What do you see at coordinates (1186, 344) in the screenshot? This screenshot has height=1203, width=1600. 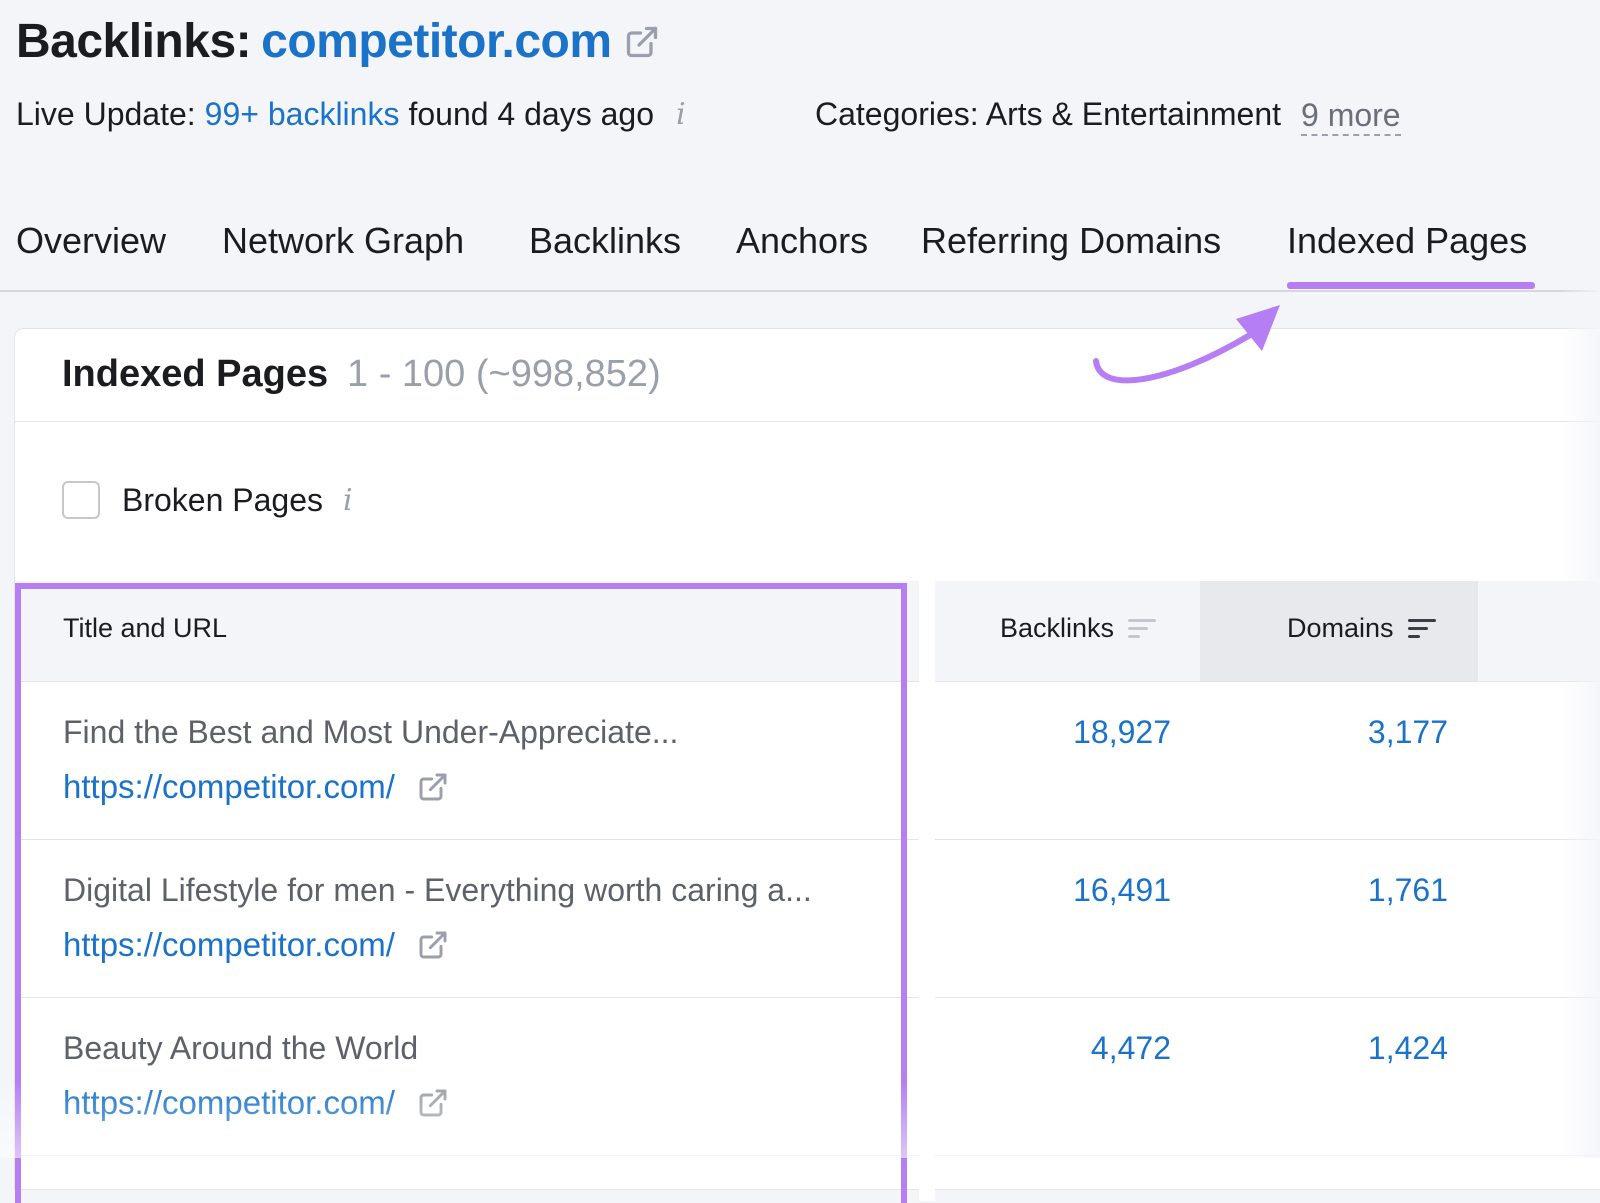 I see `annotation-arrow-icon` at bounding box center [1186, 344].